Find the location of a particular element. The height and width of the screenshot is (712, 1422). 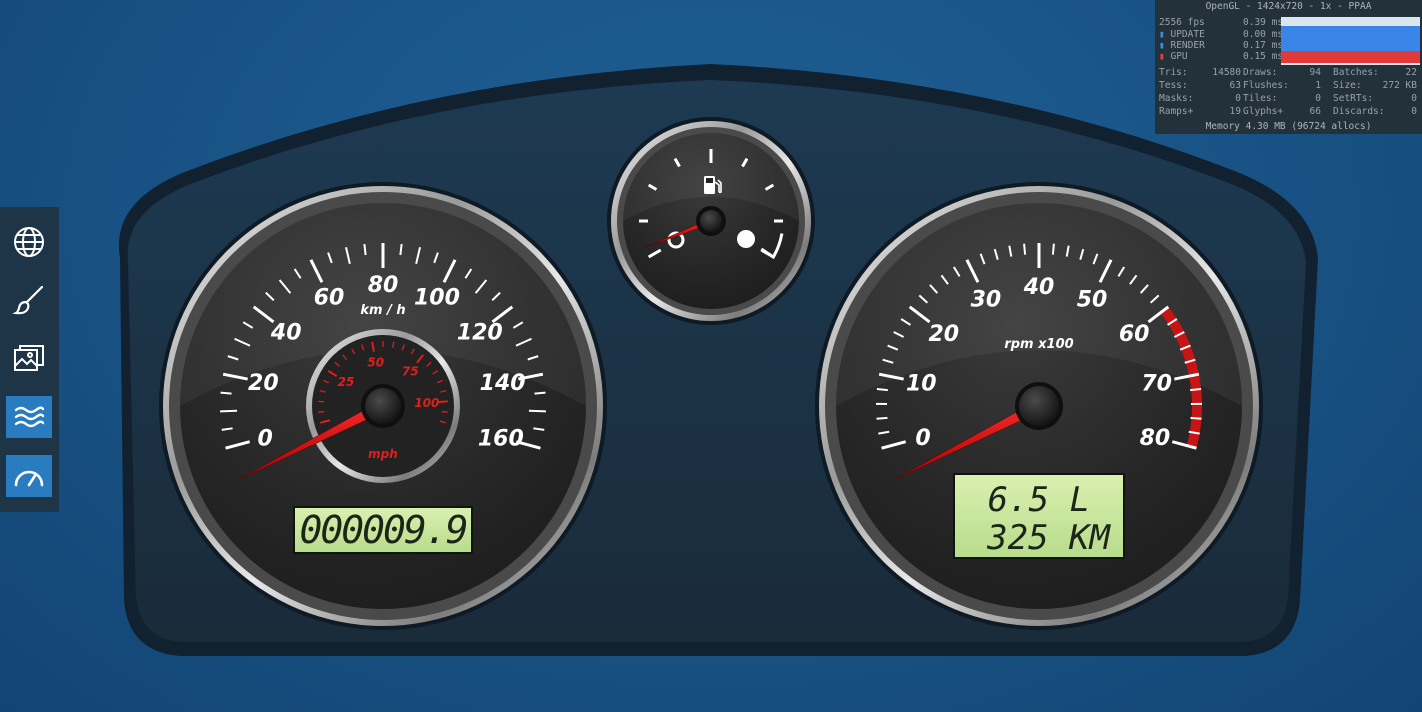

perf-fps-ms: 0.39 ms is located at coordinates (1263, 22).